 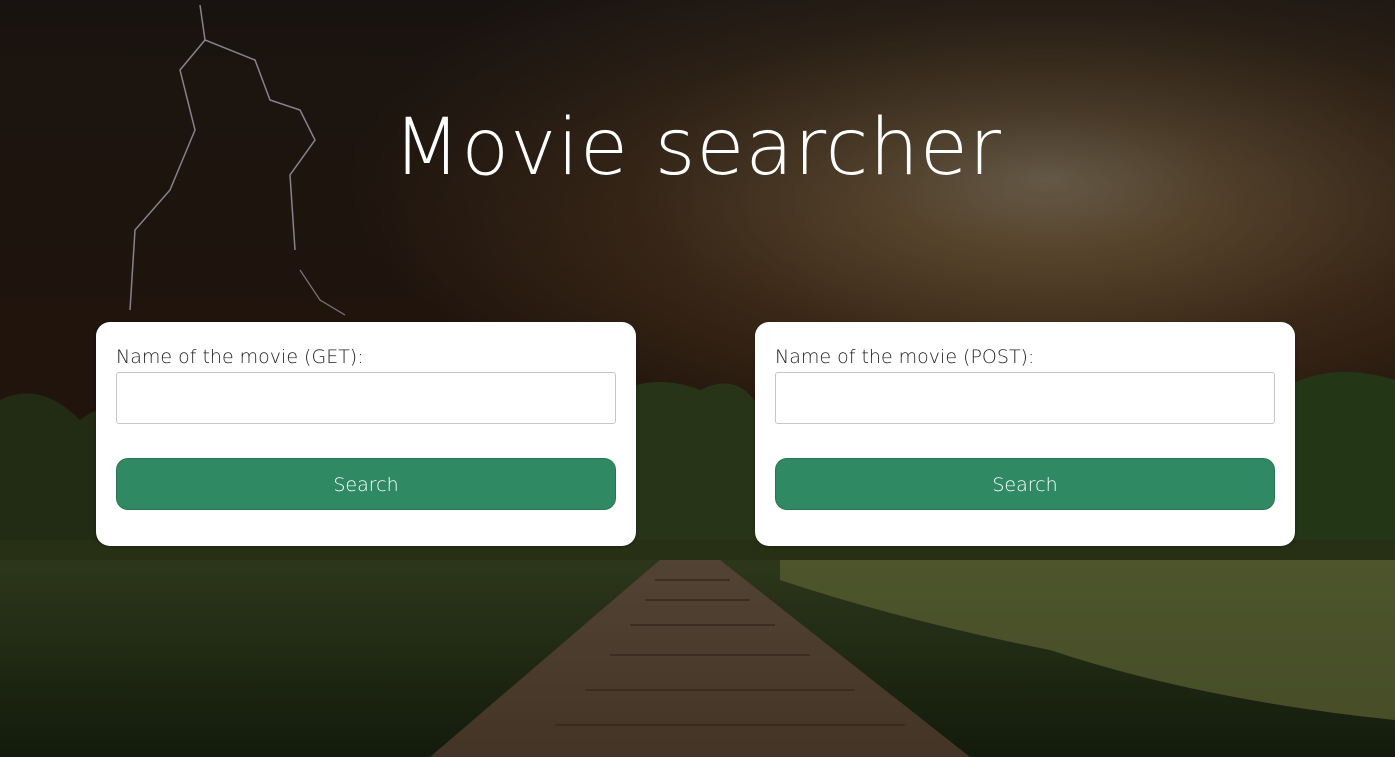 What do you see at coordinates (1025, 398) in the screenshot?
I see `post-movie-name-input` at bounding box center [1025, 398].